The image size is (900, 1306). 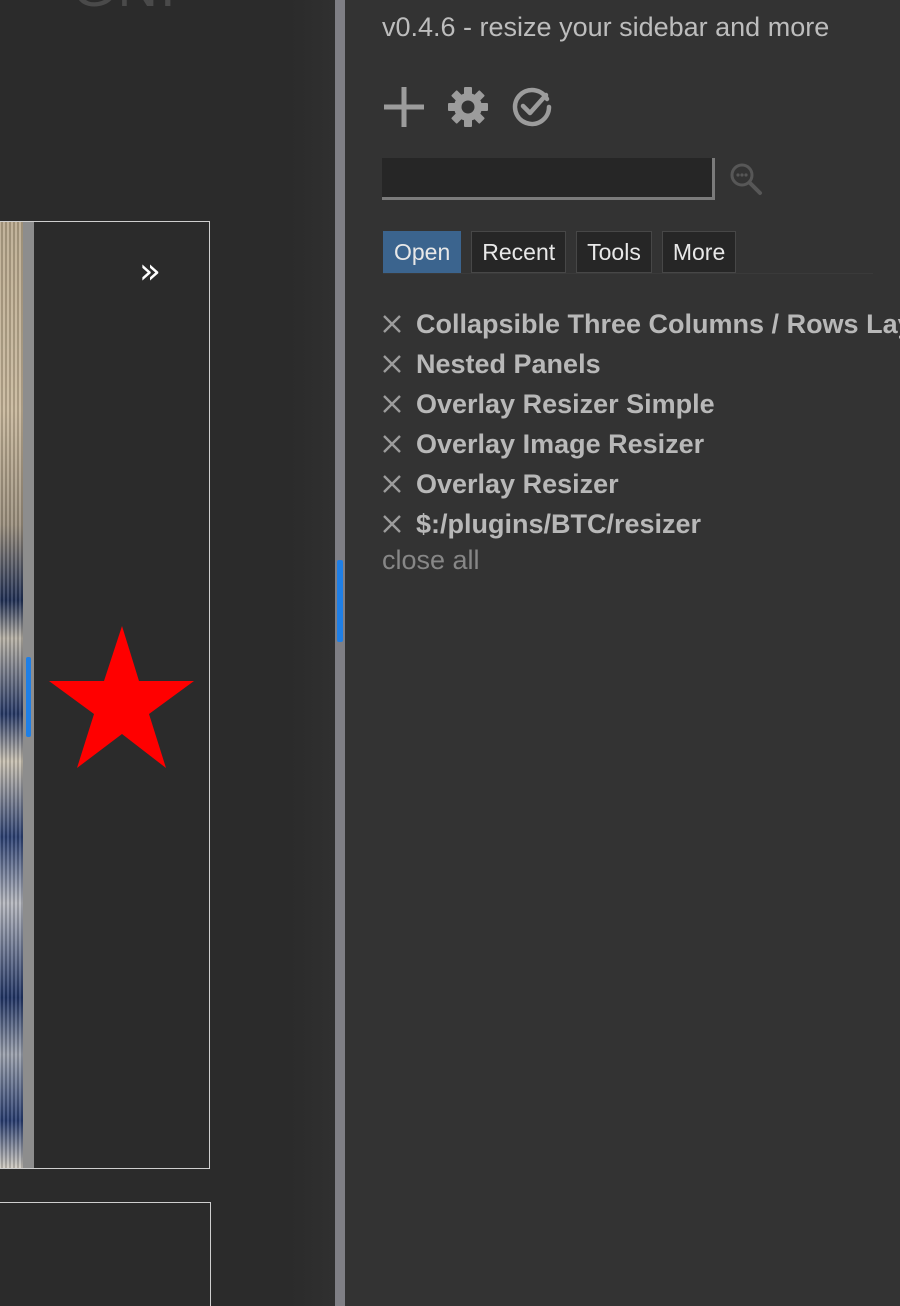 I want to click on tab-tools: Tools, so click(x=614, y=252).